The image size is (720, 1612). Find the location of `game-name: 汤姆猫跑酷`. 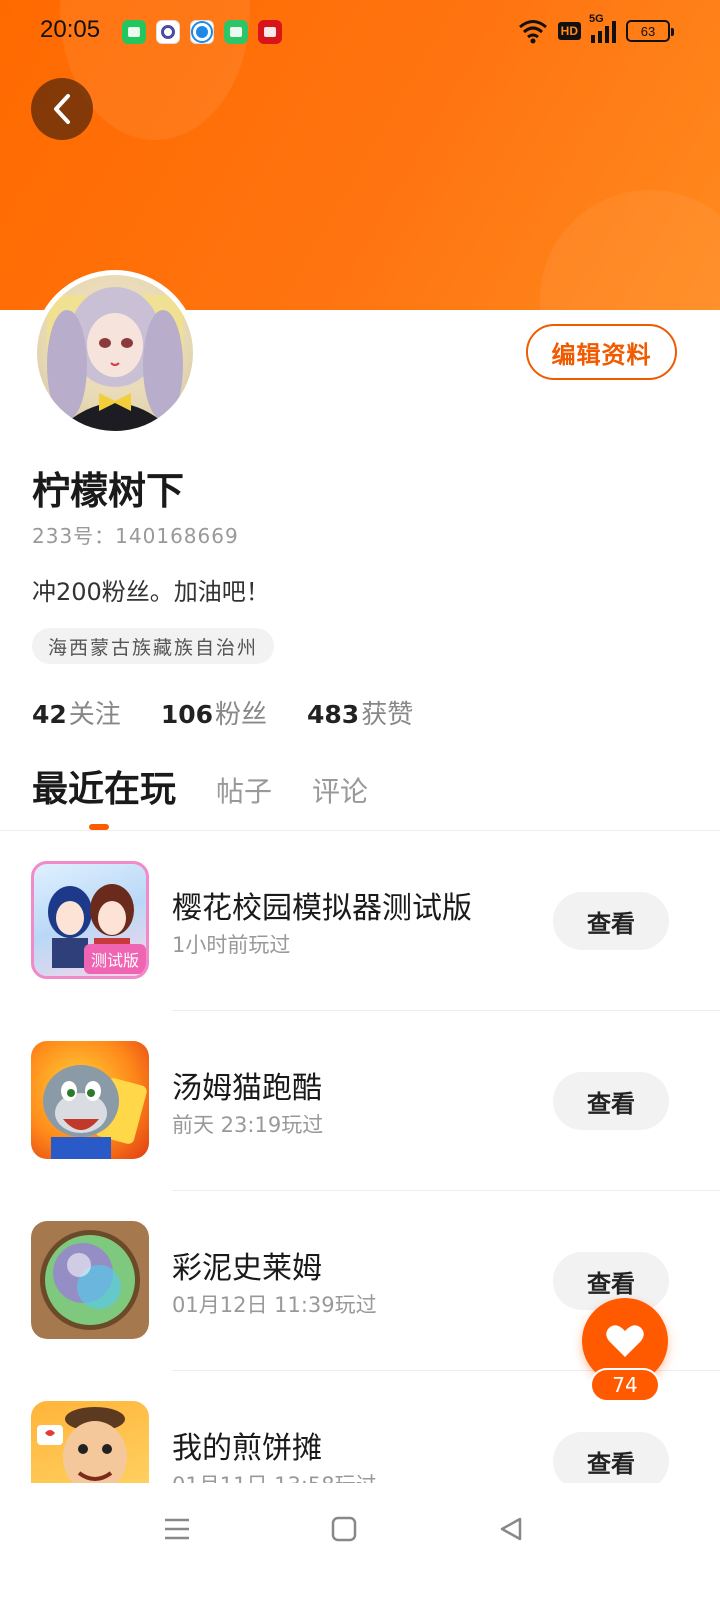

game-name: 汤姆猫跑酷 is located at coordinates (247, 1088).